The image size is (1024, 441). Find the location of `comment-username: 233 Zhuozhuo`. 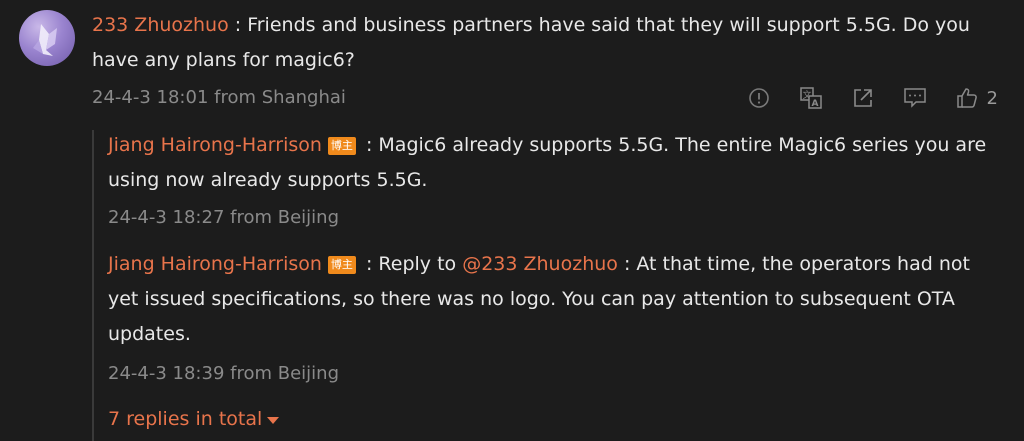

comment-username: 233 Zhuozhuo is located at coordinates (160, 25).